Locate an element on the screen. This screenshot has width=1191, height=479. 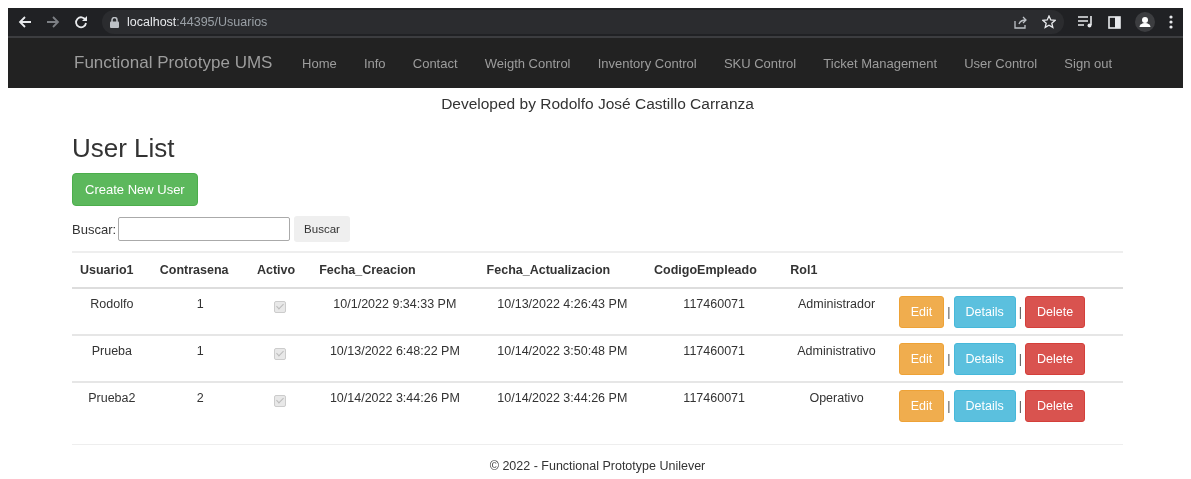
page-title: User List is located at coordinates (124, 148).